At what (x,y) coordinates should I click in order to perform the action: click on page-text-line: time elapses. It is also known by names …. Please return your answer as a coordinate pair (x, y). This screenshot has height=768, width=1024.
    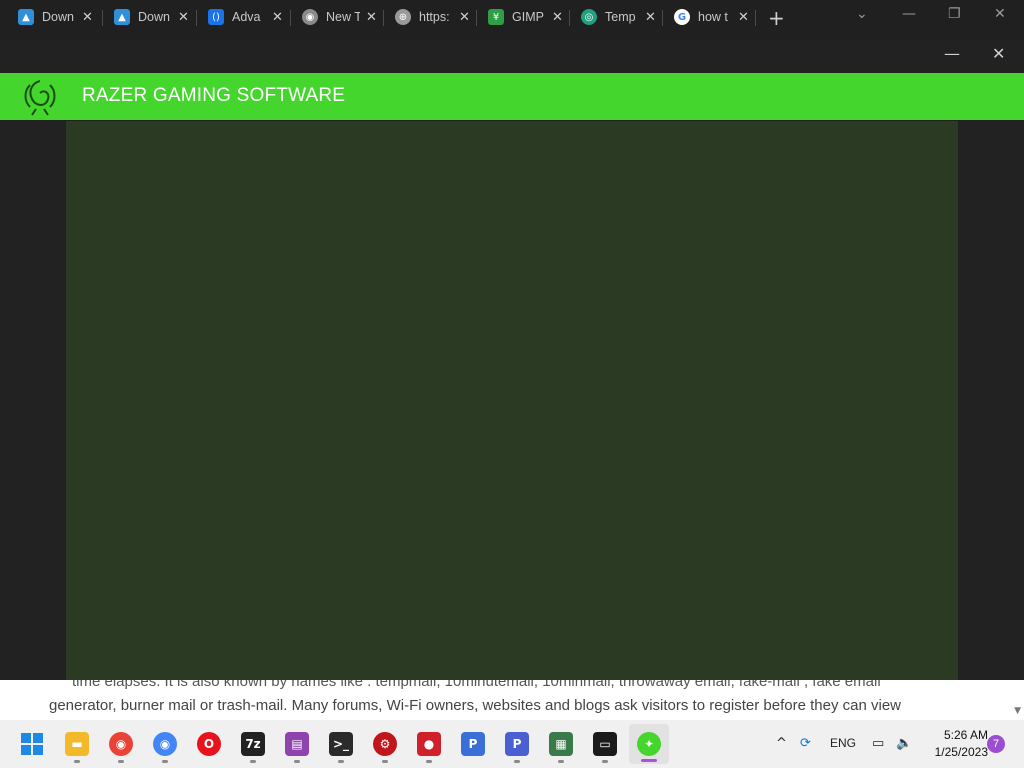
    Looking at the image, I should click on (476, 685).